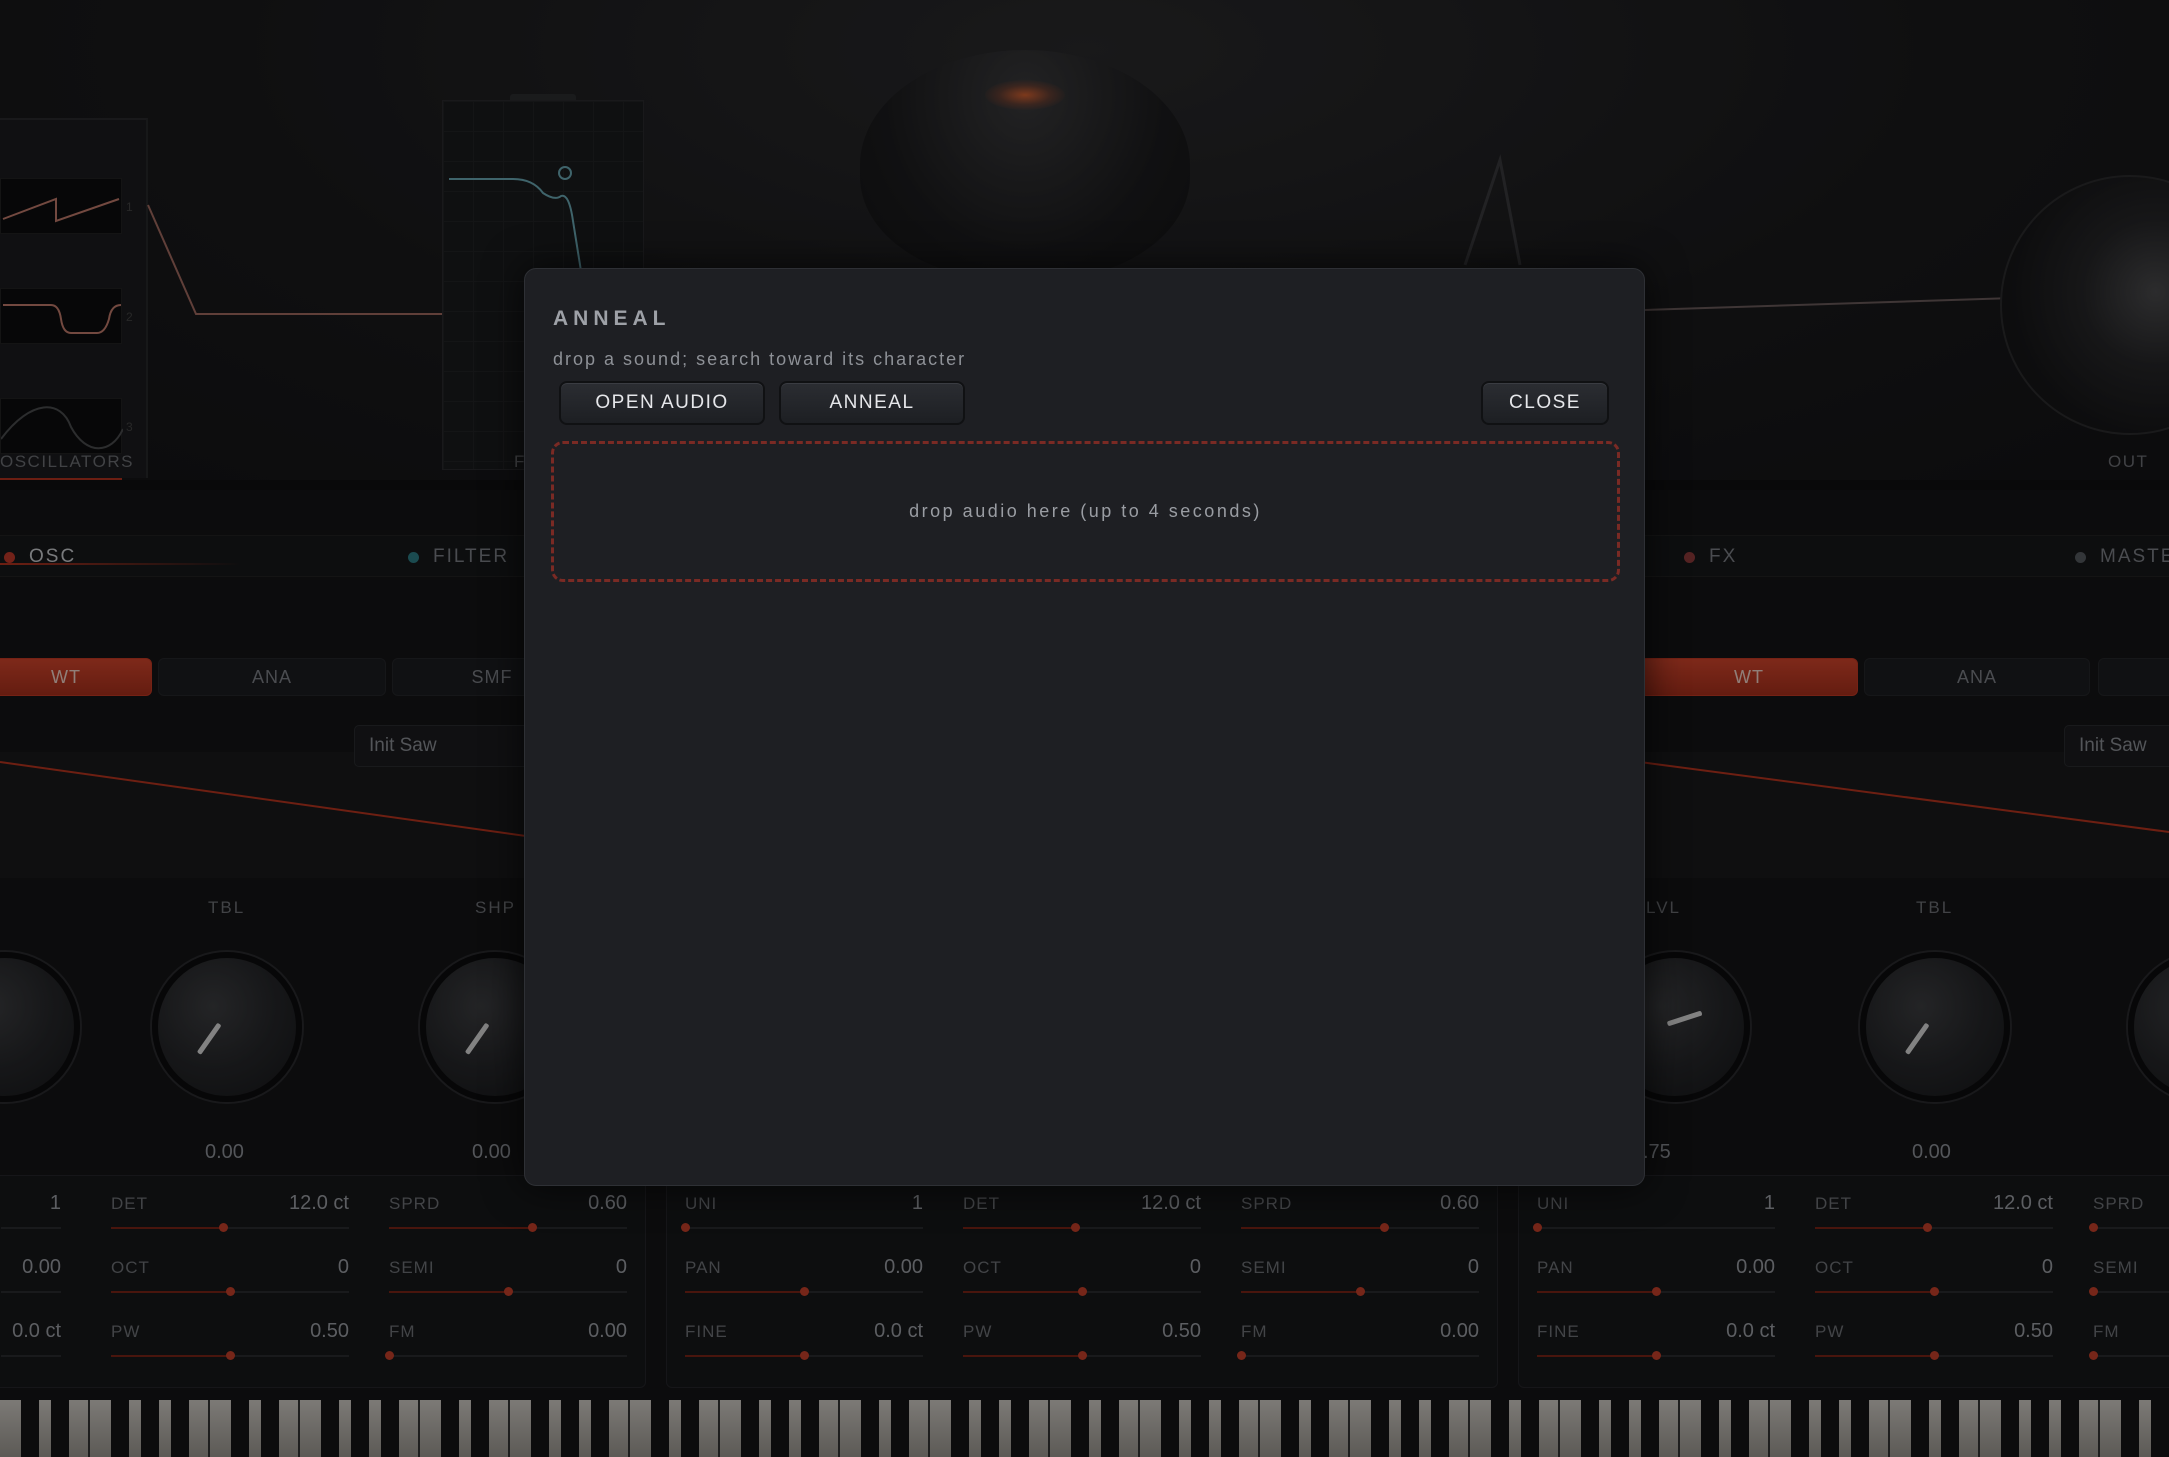  Describe the element at coordinates (612, 318) in the screenshot. I see `dialog-title: ANNEAL` at that location.